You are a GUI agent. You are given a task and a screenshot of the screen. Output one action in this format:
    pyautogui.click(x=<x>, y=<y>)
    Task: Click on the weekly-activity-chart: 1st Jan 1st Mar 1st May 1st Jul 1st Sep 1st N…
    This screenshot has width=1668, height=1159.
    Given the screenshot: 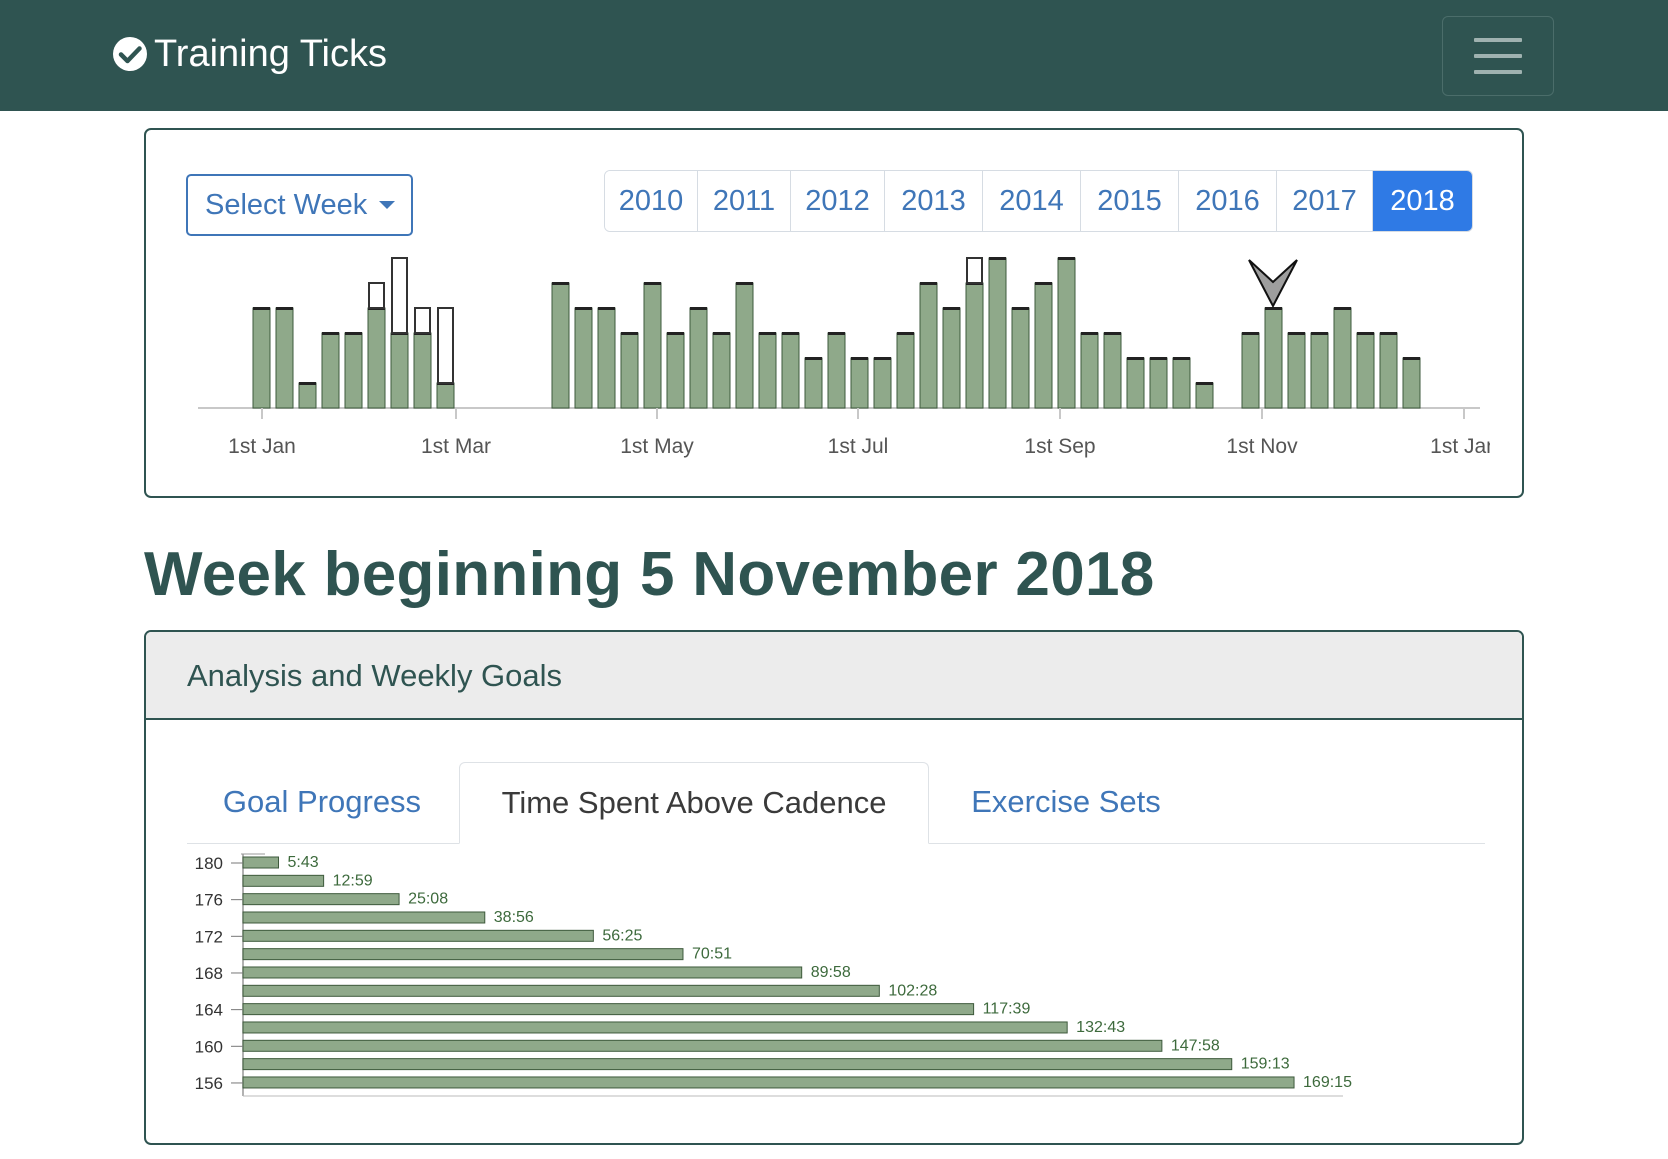 What is the action you would take?
    pyautogui.click(x=844, y=357)
    